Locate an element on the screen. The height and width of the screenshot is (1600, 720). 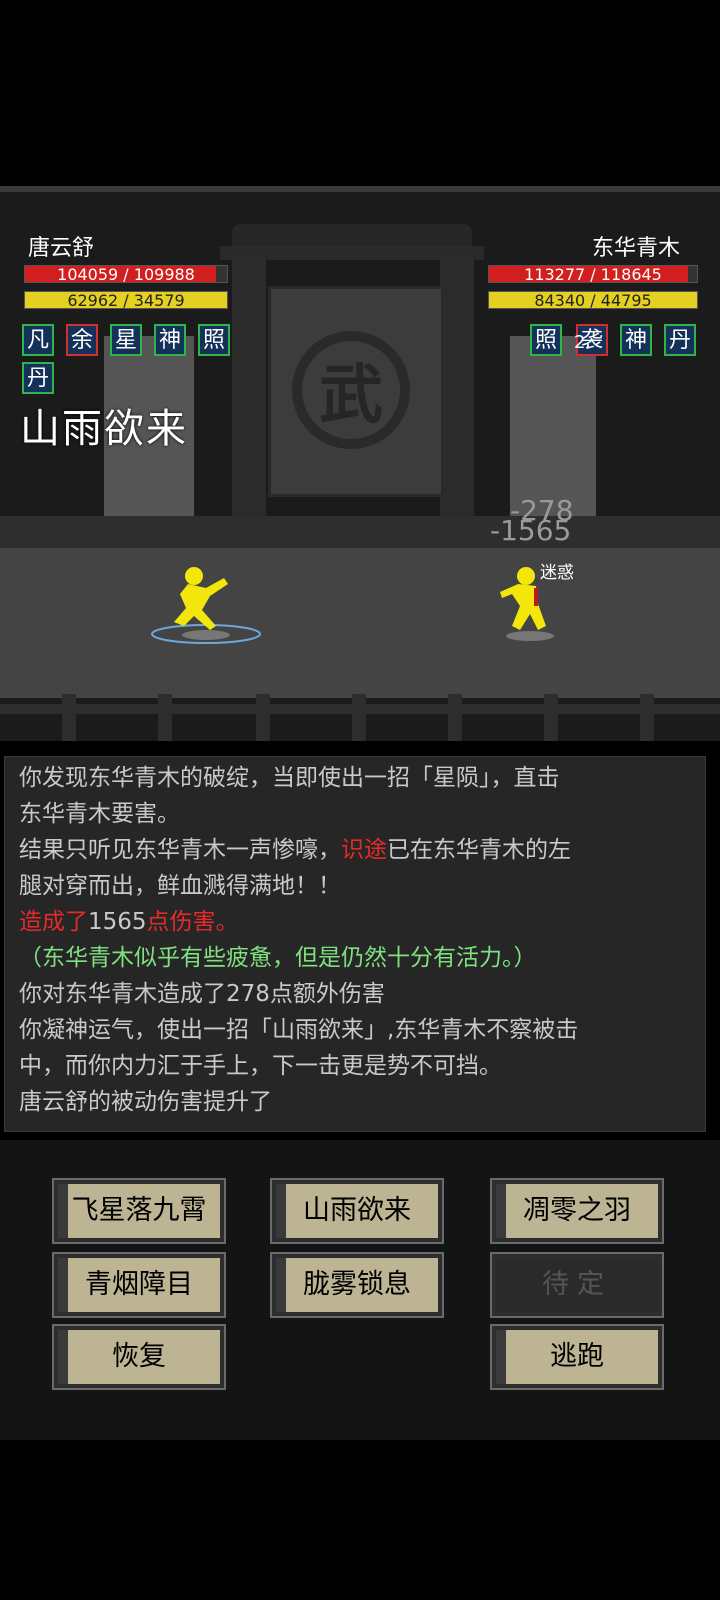
log-line: 结果只听见东华青木一声惨嚎，识途已在东华青木的左 is located at coordinates (359, 850).